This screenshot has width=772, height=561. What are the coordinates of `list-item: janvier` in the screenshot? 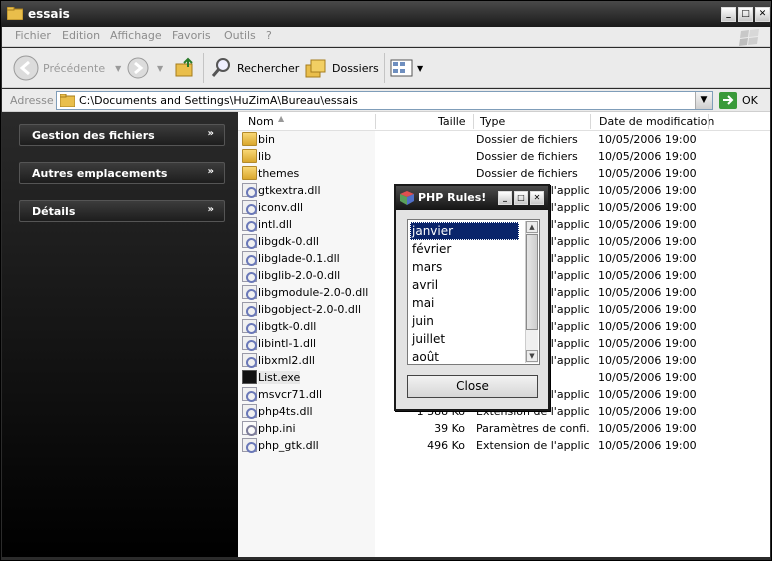 It's located at (464, 231).